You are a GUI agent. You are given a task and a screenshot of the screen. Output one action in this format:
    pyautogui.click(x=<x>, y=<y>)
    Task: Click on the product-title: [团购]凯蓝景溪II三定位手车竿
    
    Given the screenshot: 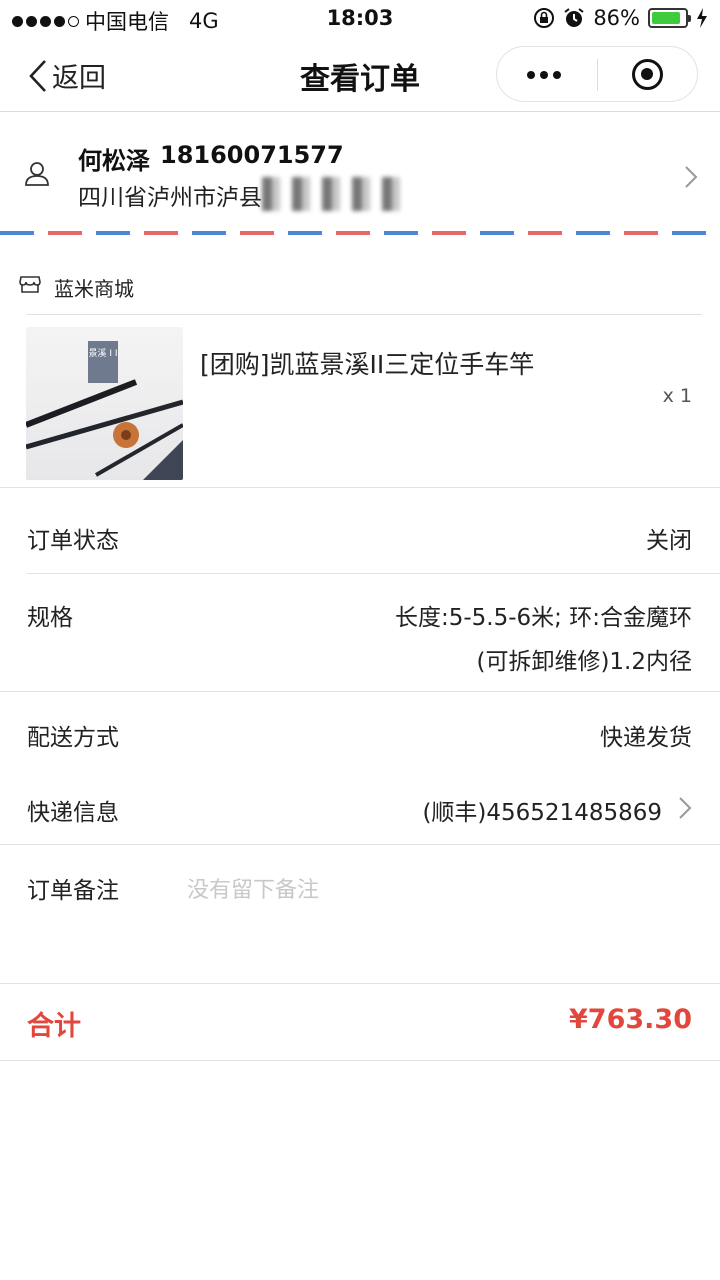 What is the action you would take?
    pyautogui.click(x=367, y=364)
    